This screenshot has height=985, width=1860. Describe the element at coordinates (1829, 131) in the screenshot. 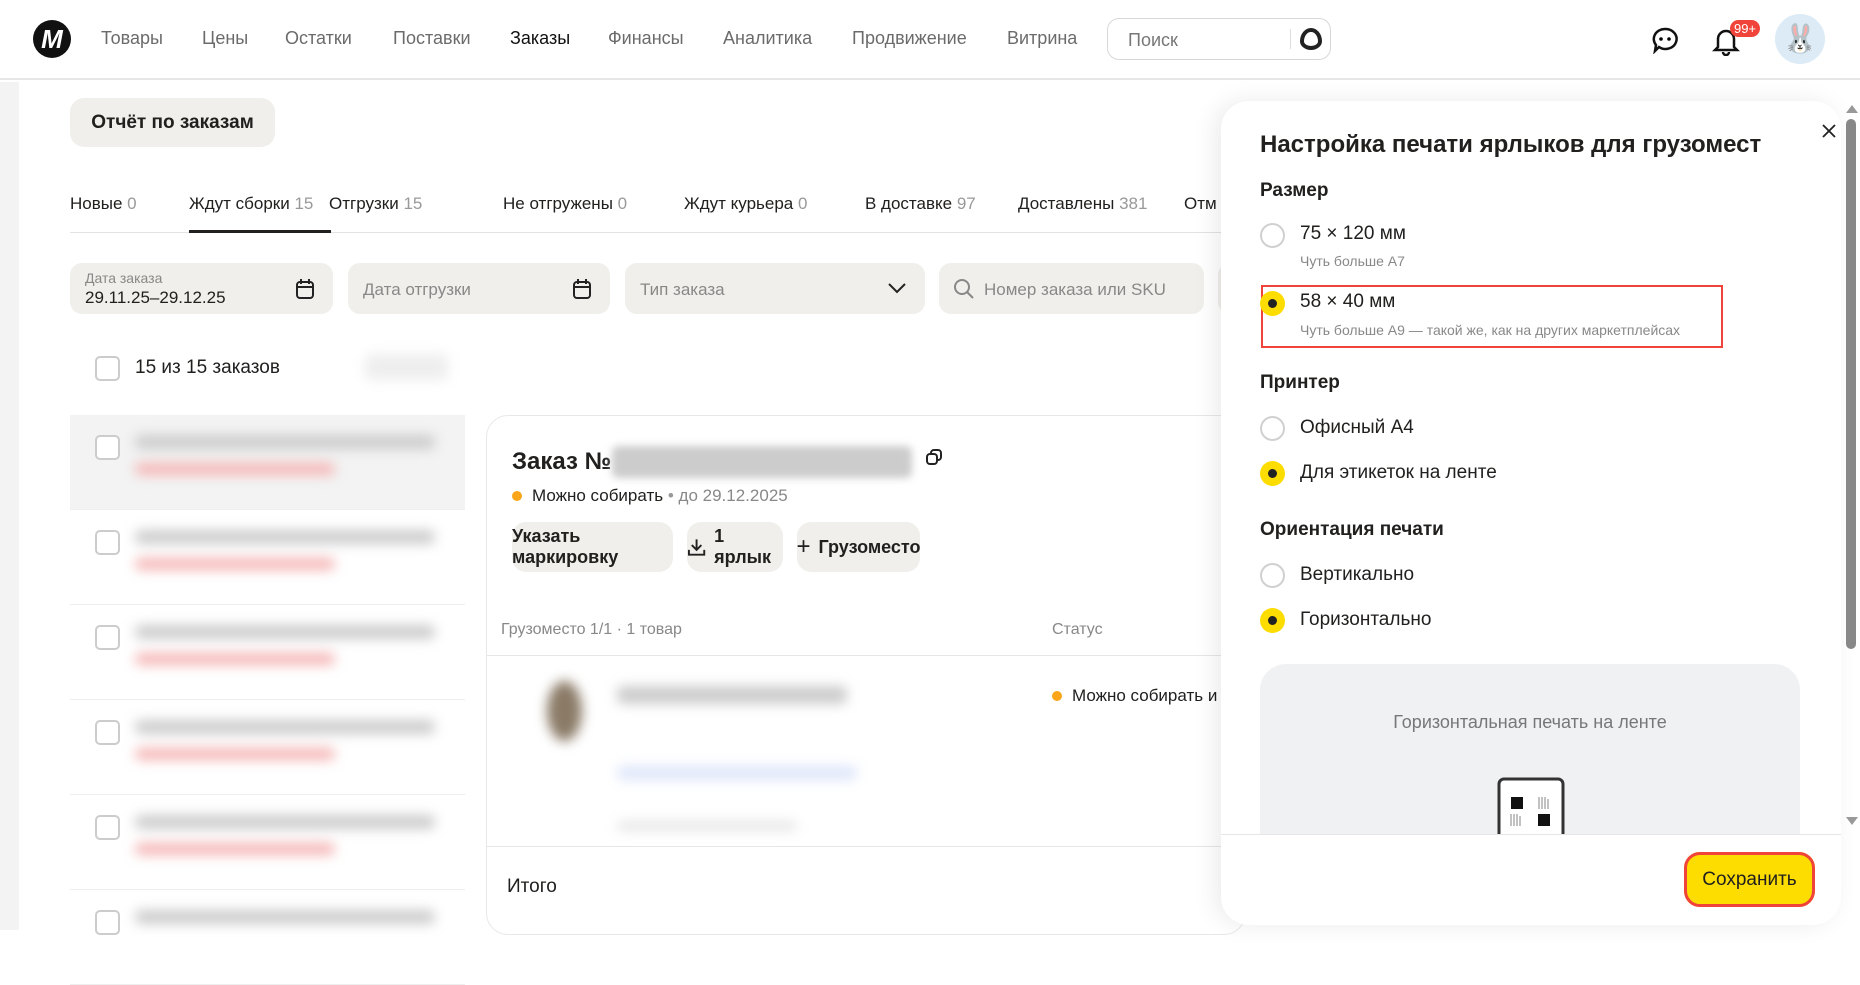

I see `close-icon` at that location.